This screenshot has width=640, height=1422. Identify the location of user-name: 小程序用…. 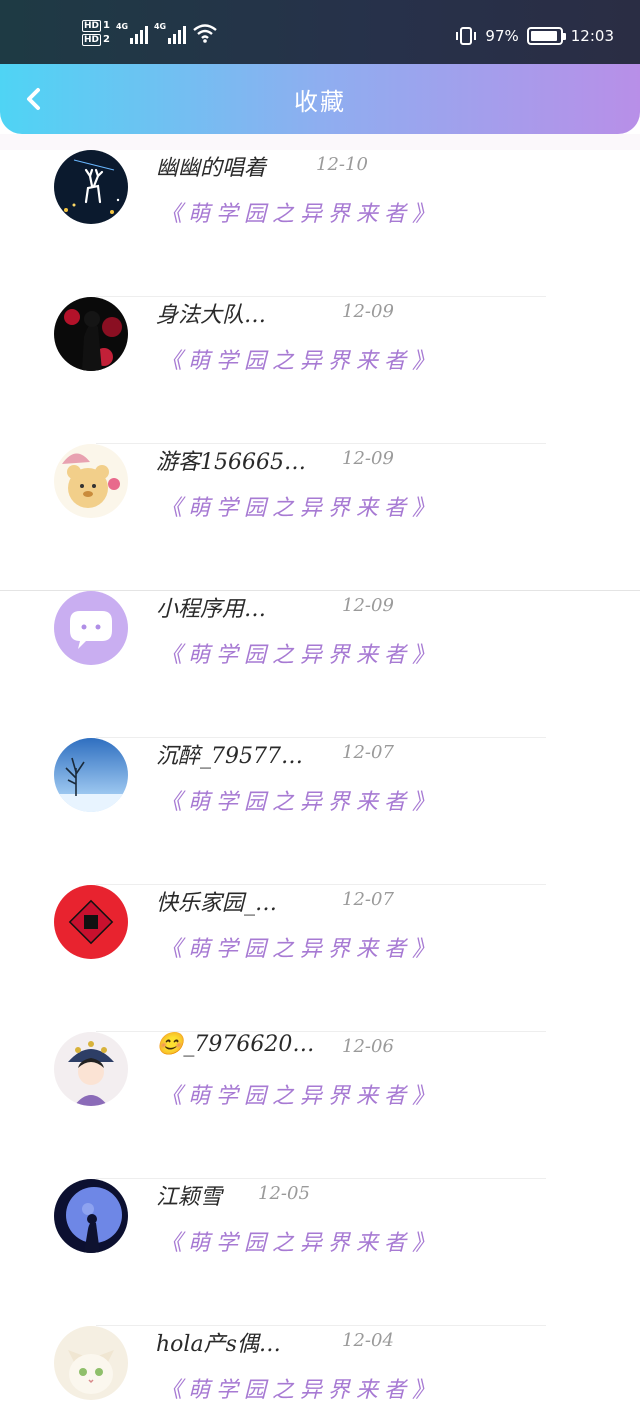
(211, 609).